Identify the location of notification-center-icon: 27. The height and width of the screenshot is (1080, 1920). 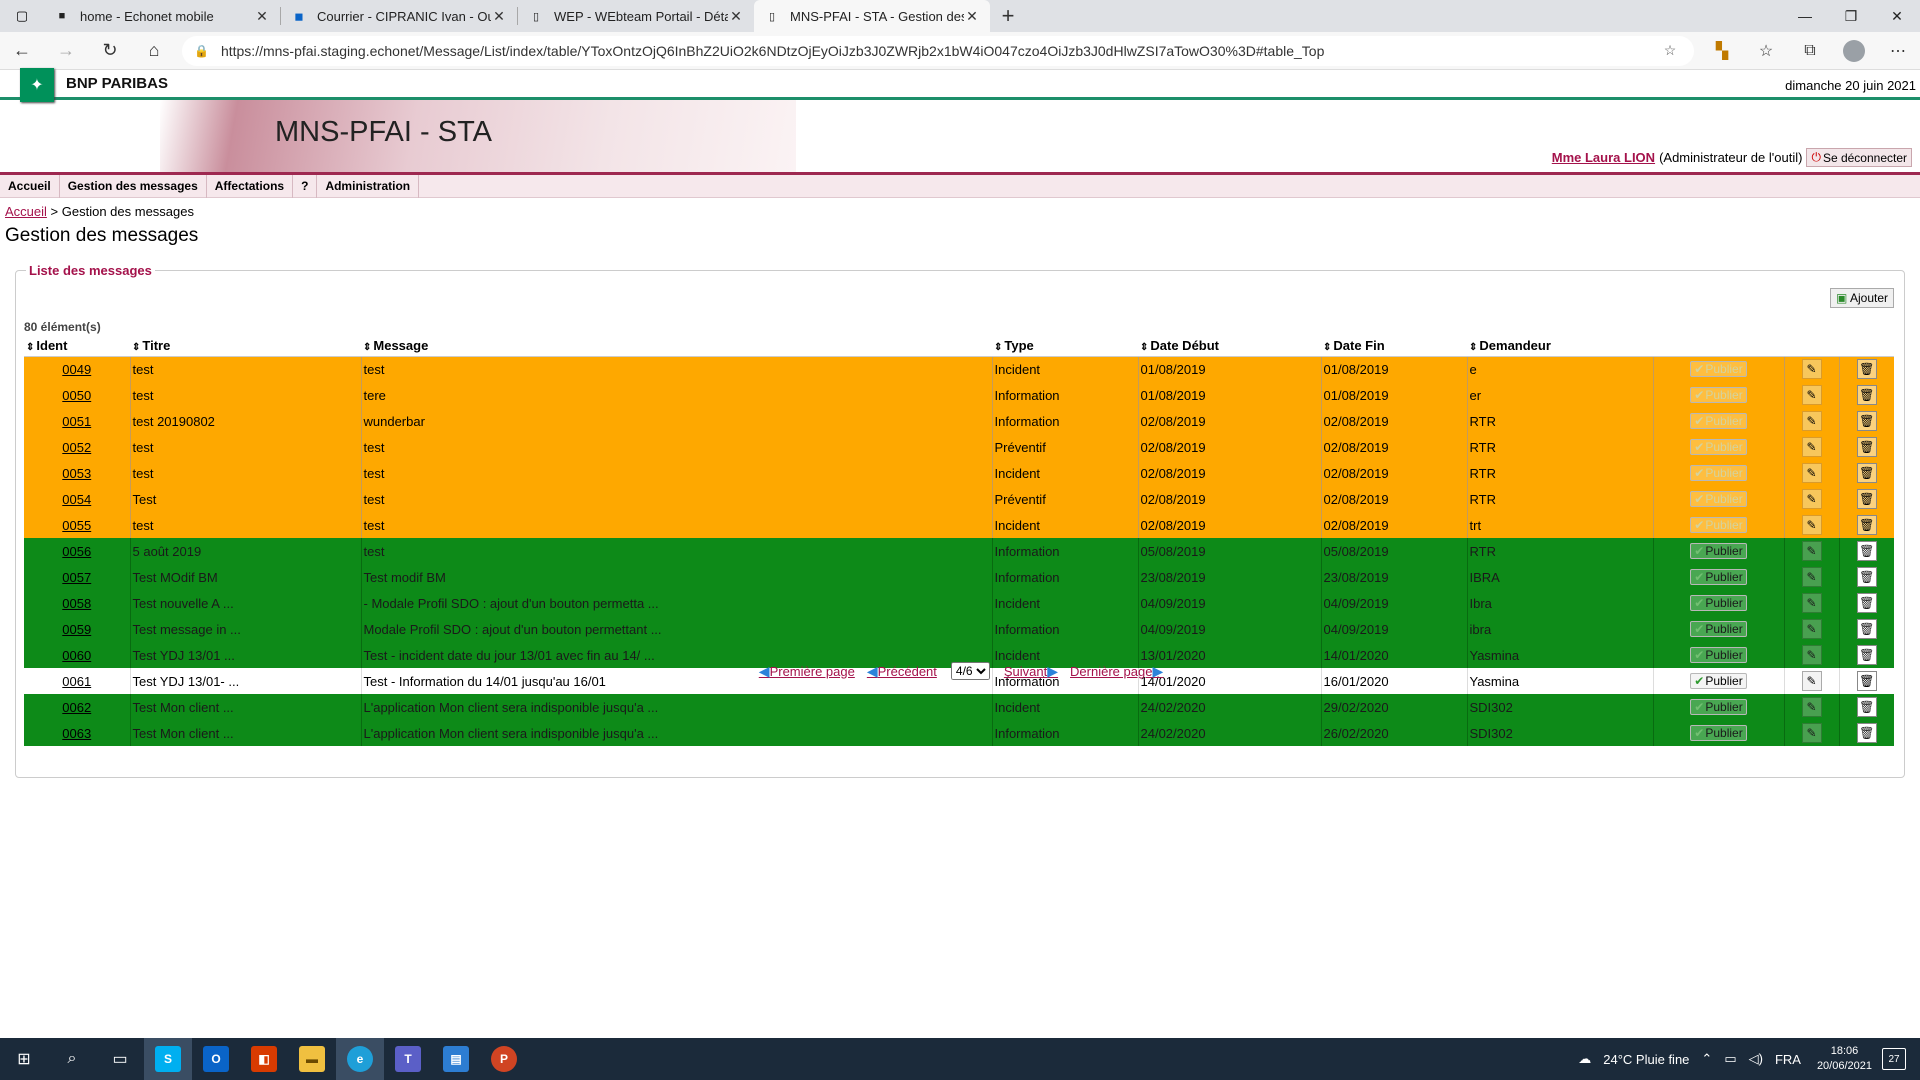
(1894, 1059).